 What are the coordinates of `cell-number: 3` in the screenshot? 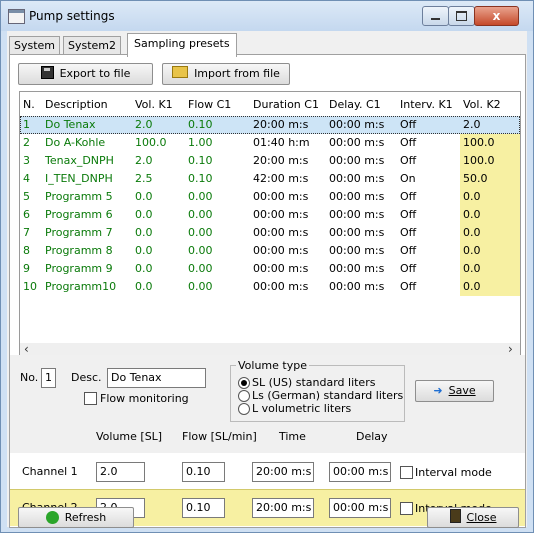 It's located at (32, 161).